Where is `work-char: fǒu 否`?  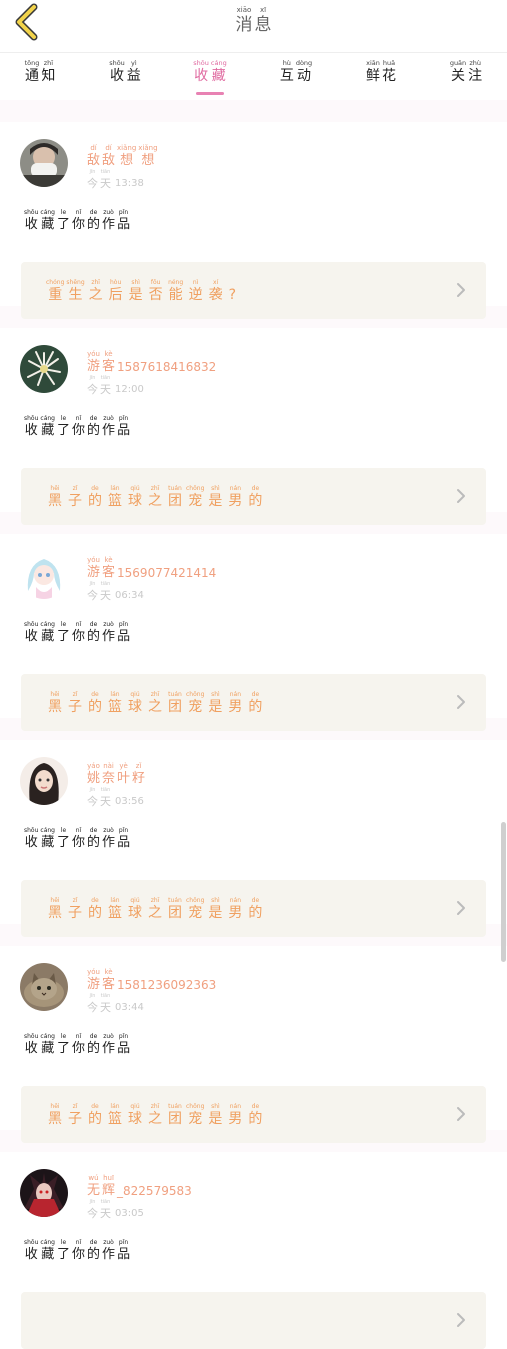
work-char: fǒu 否 is located at coordinates (156, 291).